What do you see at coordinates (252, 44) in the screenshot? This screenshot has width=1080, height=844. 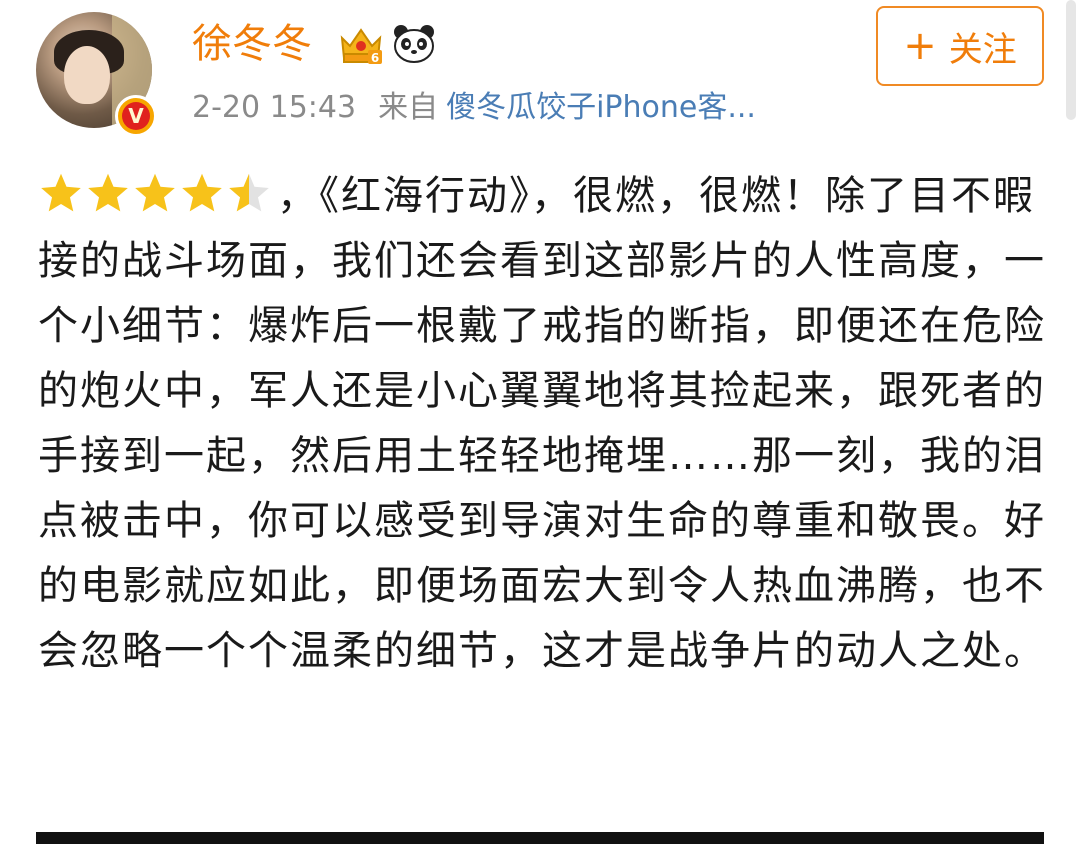 I see `username: 徐冬冬` at bounding box center [252, 44].